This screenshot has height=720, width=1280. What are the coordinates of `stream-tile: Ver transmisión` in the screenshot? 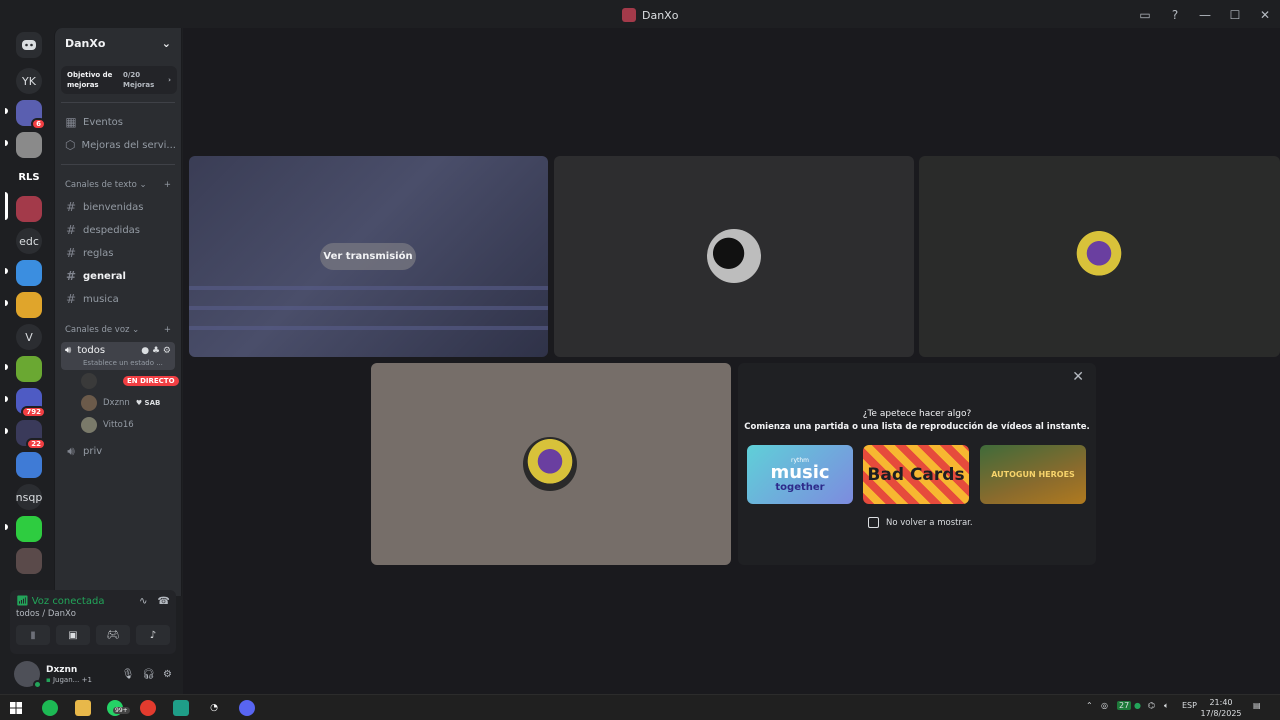 It's located at (368, 256).